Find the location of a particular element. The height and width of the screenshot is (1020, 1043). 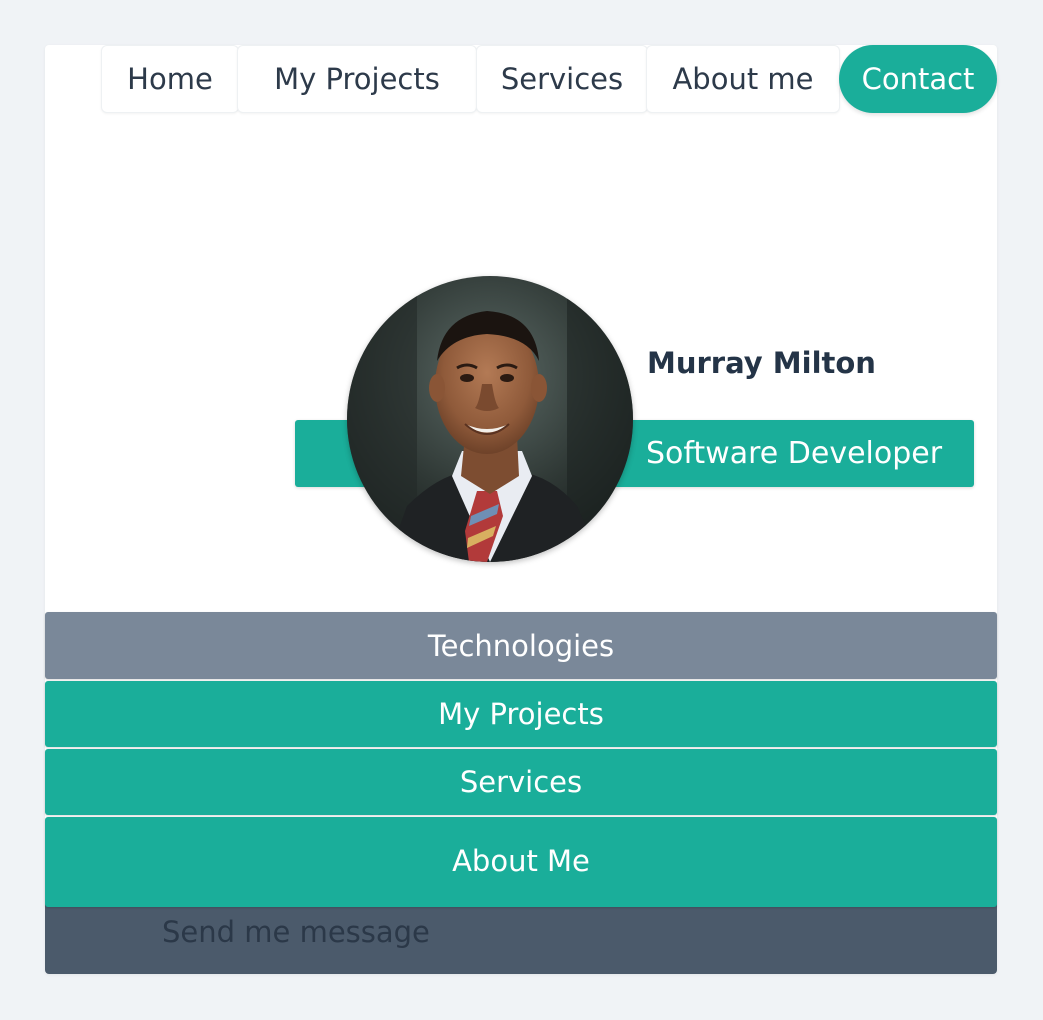

nav-home: Home is located at coordinates (170, 79).